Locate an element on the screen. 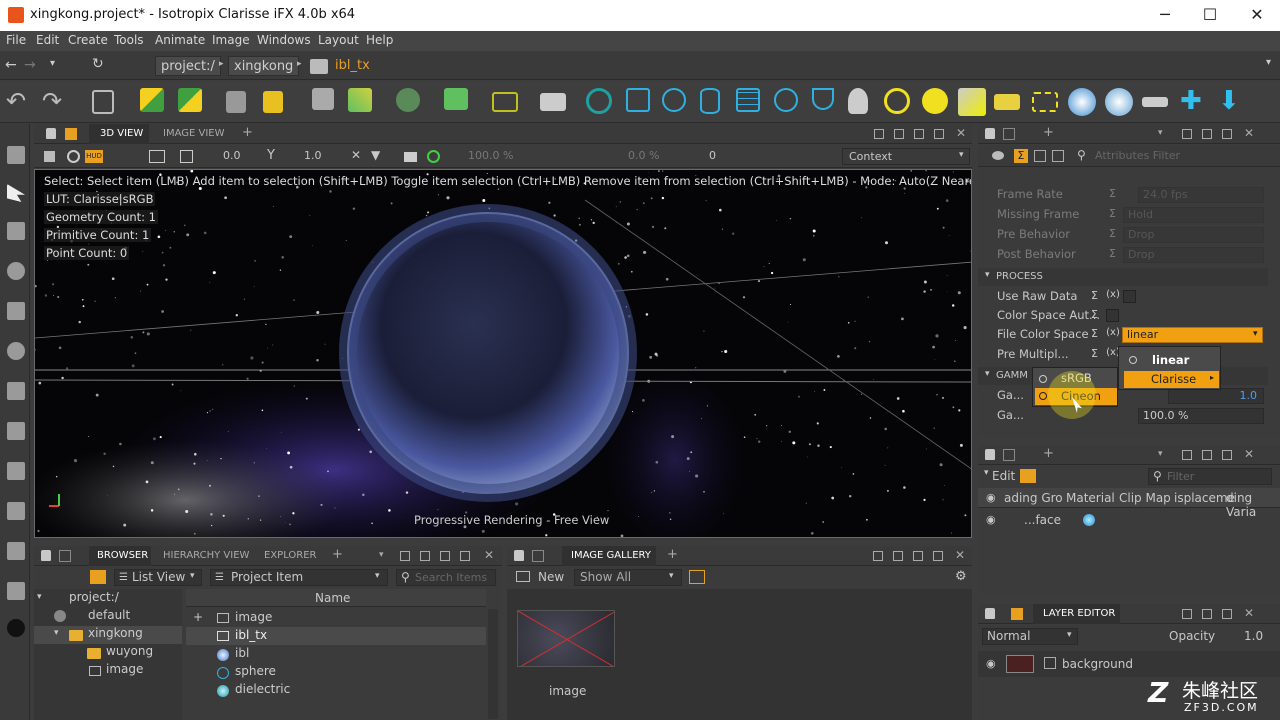  tab-layer-editor: LAYER EDITOR is located at coordinates (1079, 613).